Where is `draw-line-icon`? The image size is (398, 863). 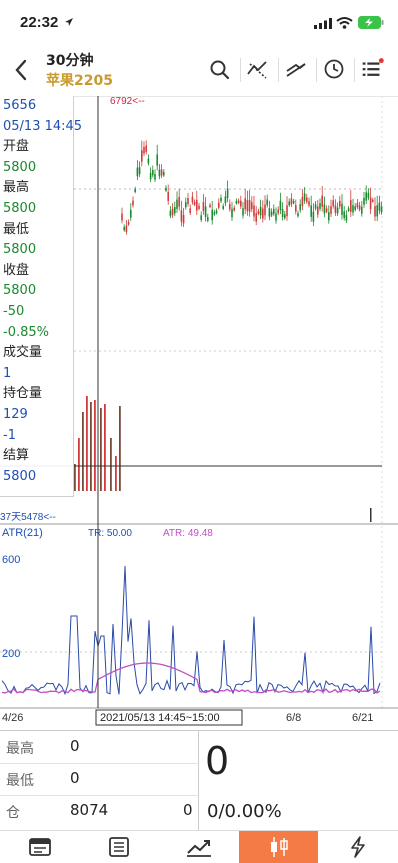
draw-line-icon is located at coordinates (296, 69).